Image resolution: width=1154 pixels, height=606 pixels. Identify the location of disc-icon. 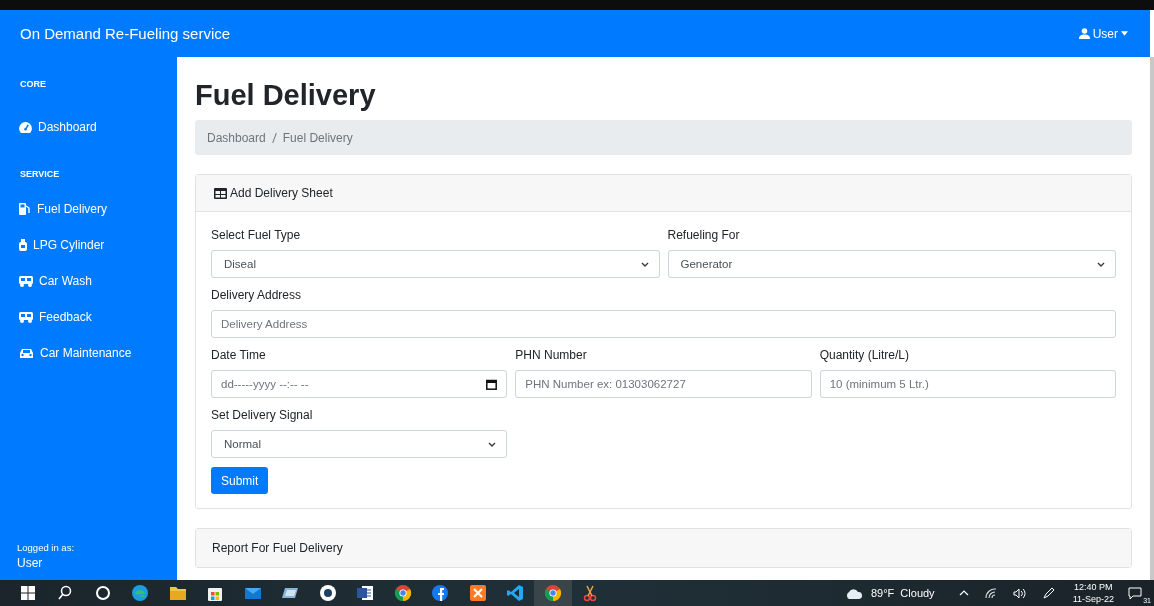
(327, 593).